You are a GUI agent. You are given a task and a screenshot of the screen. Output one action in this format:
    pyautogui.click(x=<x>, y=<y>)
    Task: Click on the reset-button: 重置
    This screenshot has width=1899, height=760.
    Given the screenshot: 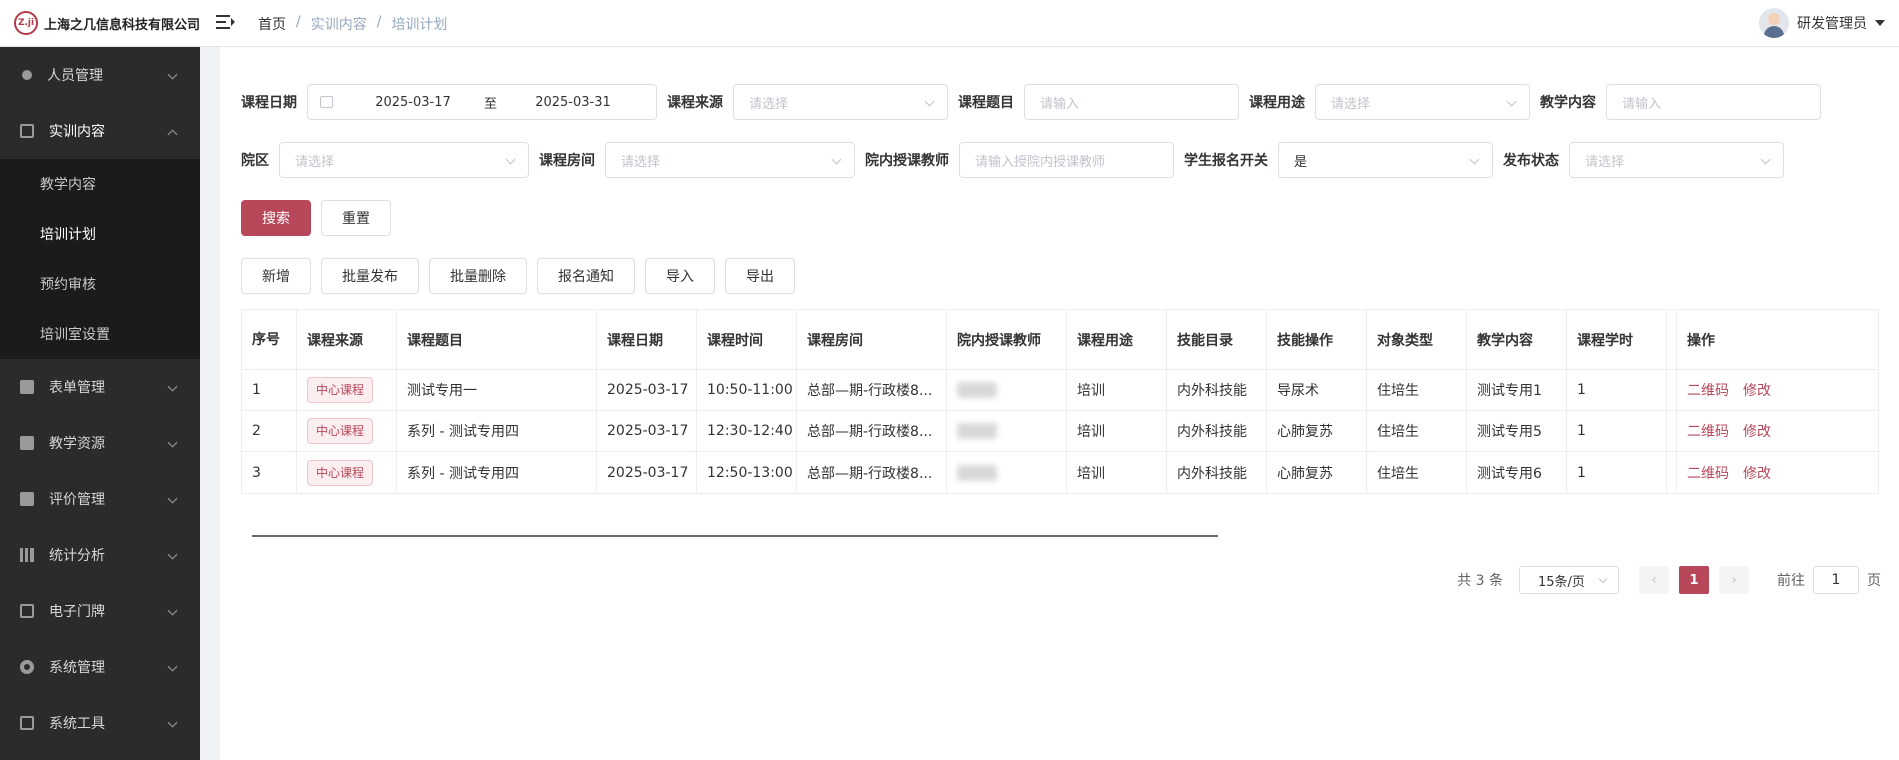 What is the action you would take?
    pyautogui.click(x=356, y=218)
    